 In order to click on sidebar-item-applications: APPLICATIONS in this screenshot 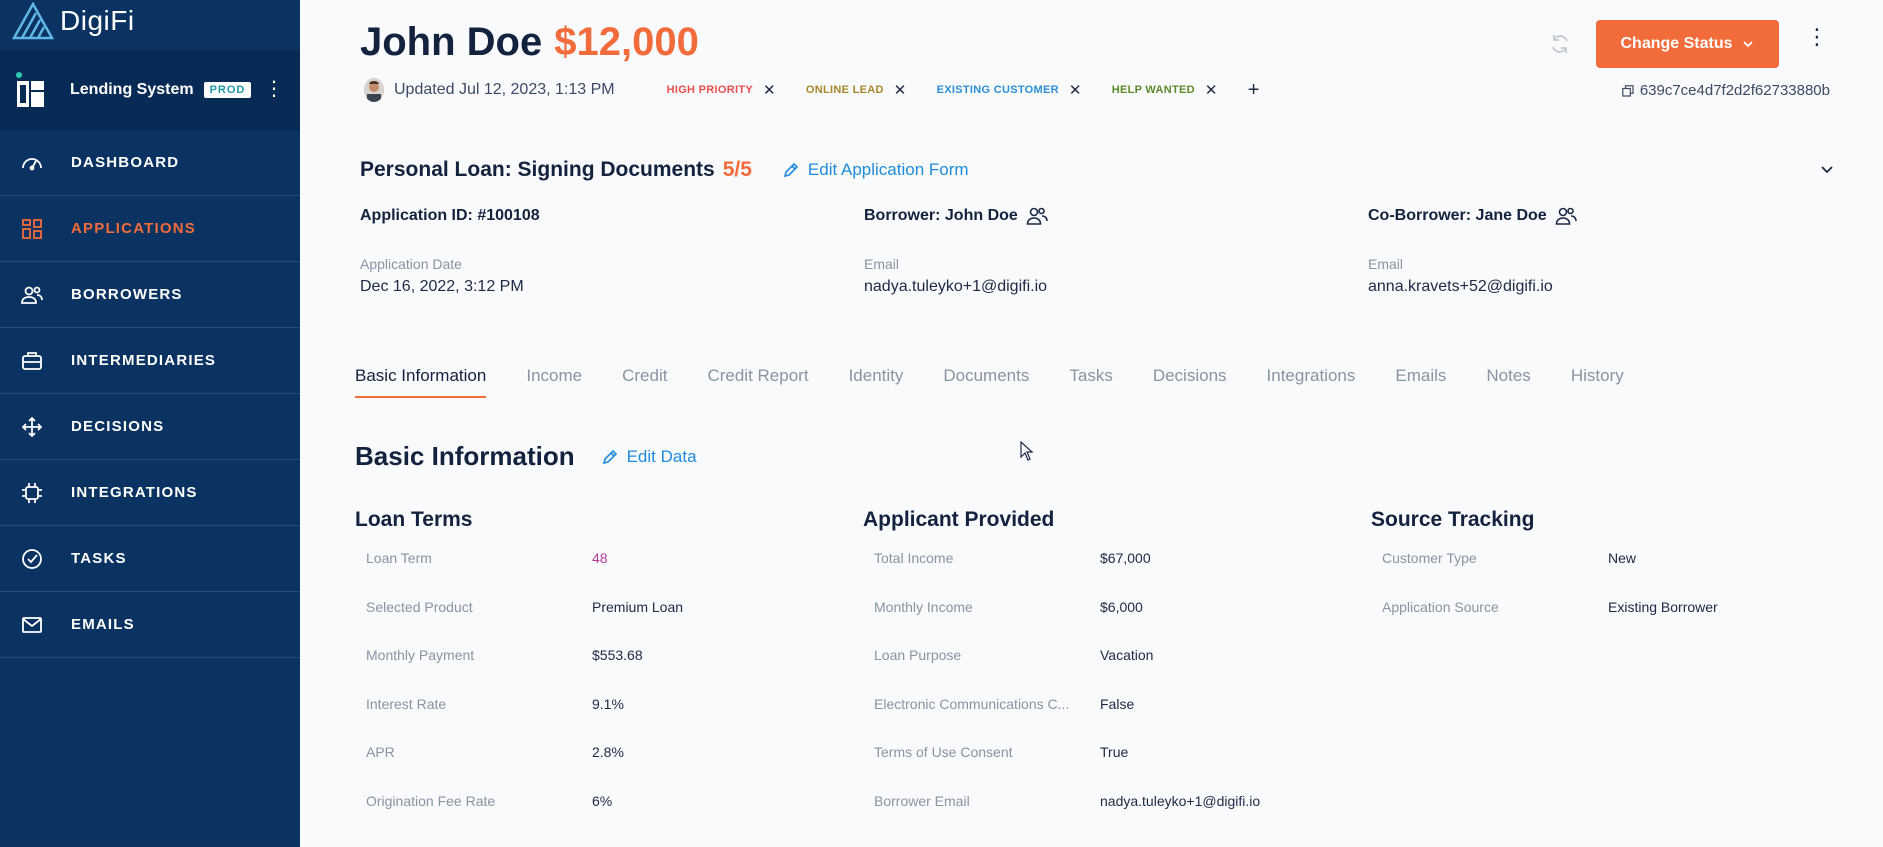, I will do `click(150, 229)`.